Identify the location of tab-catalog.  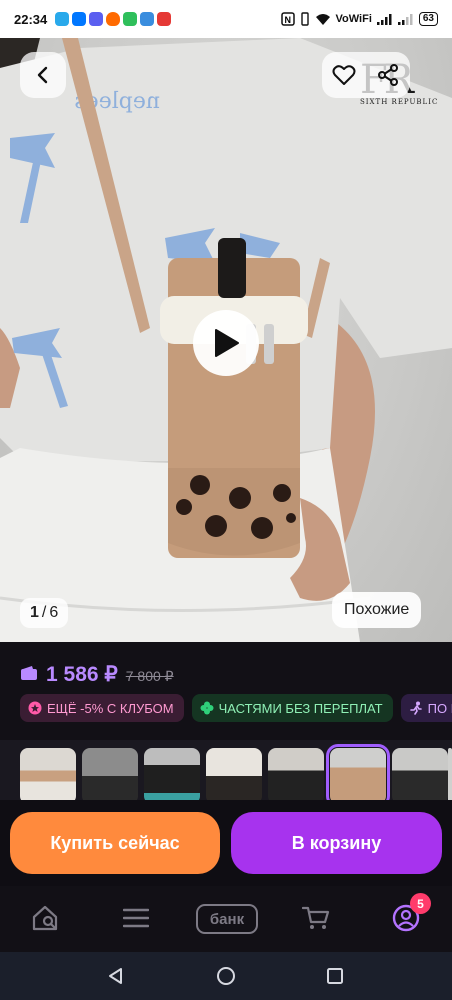
(136, 918).